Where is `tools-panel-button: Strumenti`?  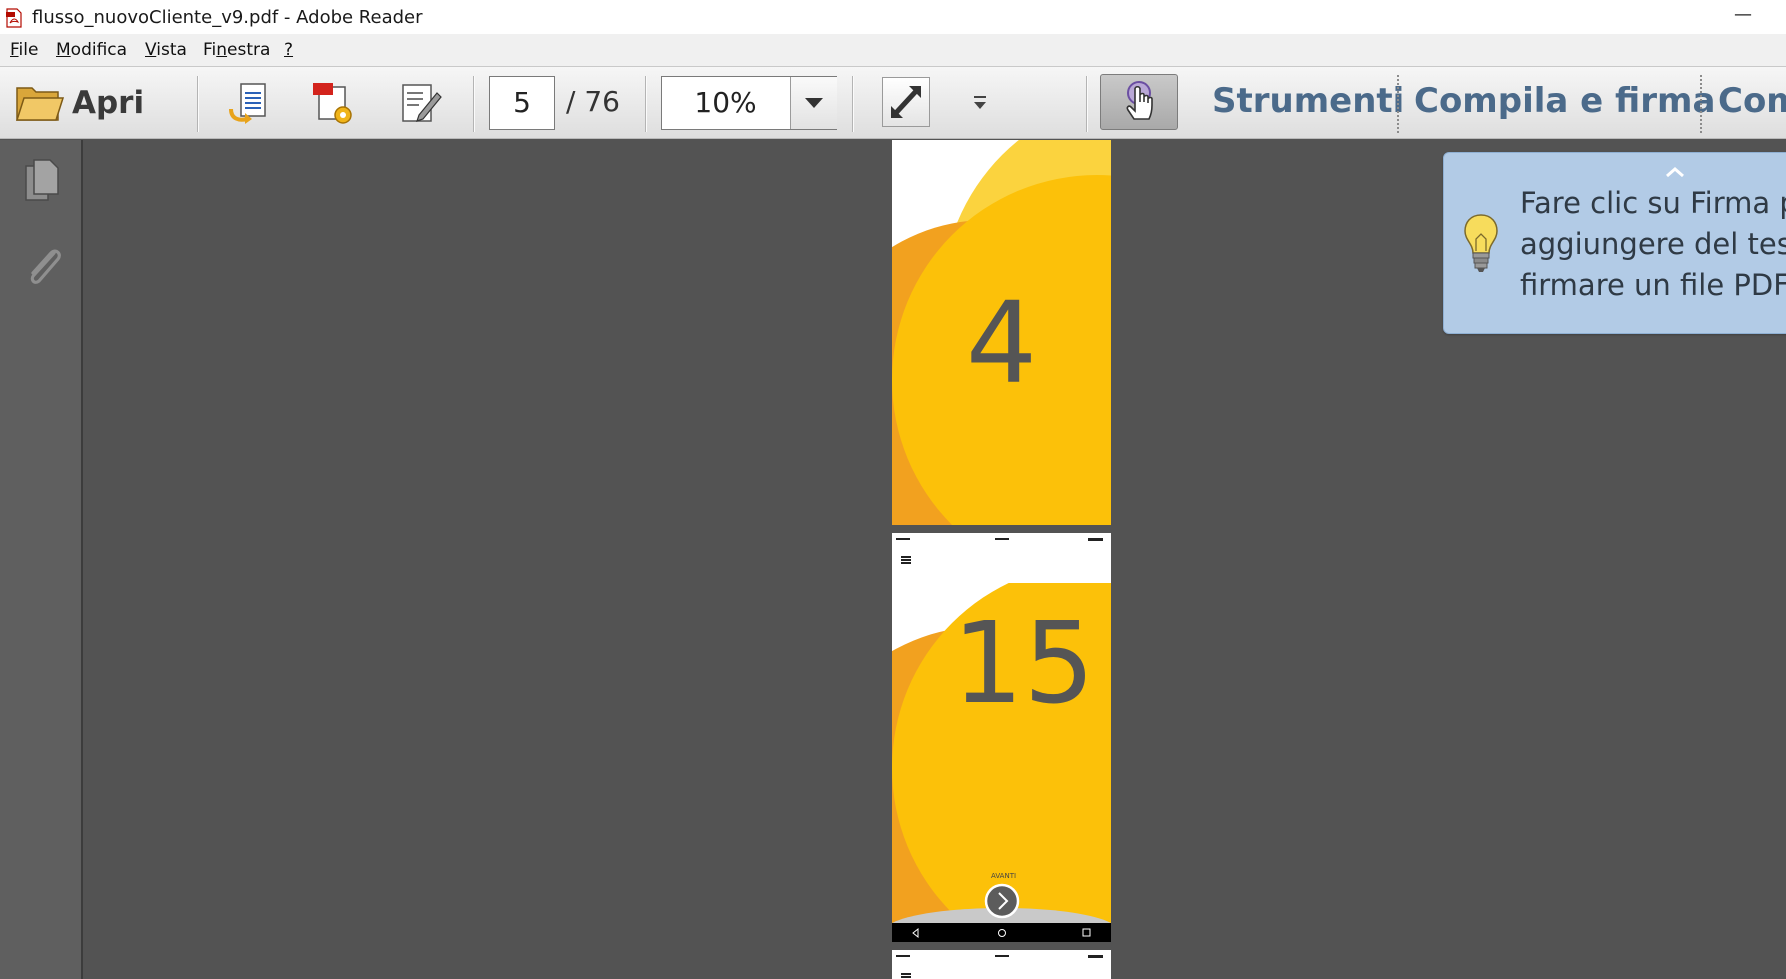
tools-panel-button: Strumenti is located at coordinates (1308, 101).